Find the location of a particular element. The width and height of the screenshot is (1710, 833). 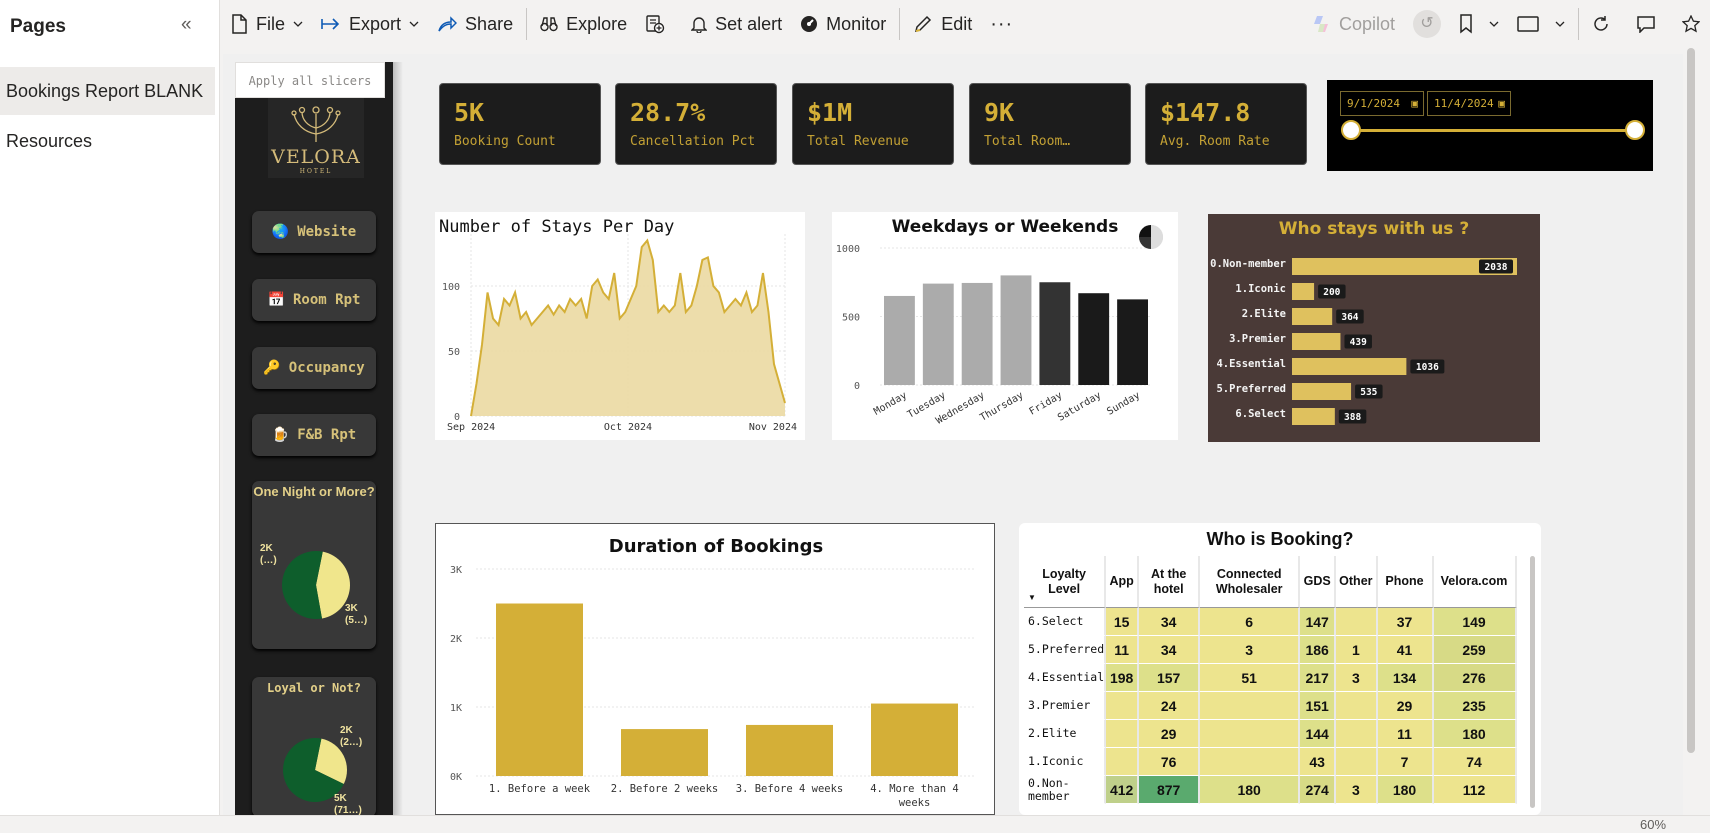

add-to-teams-button is located at coordinates (659, 24).